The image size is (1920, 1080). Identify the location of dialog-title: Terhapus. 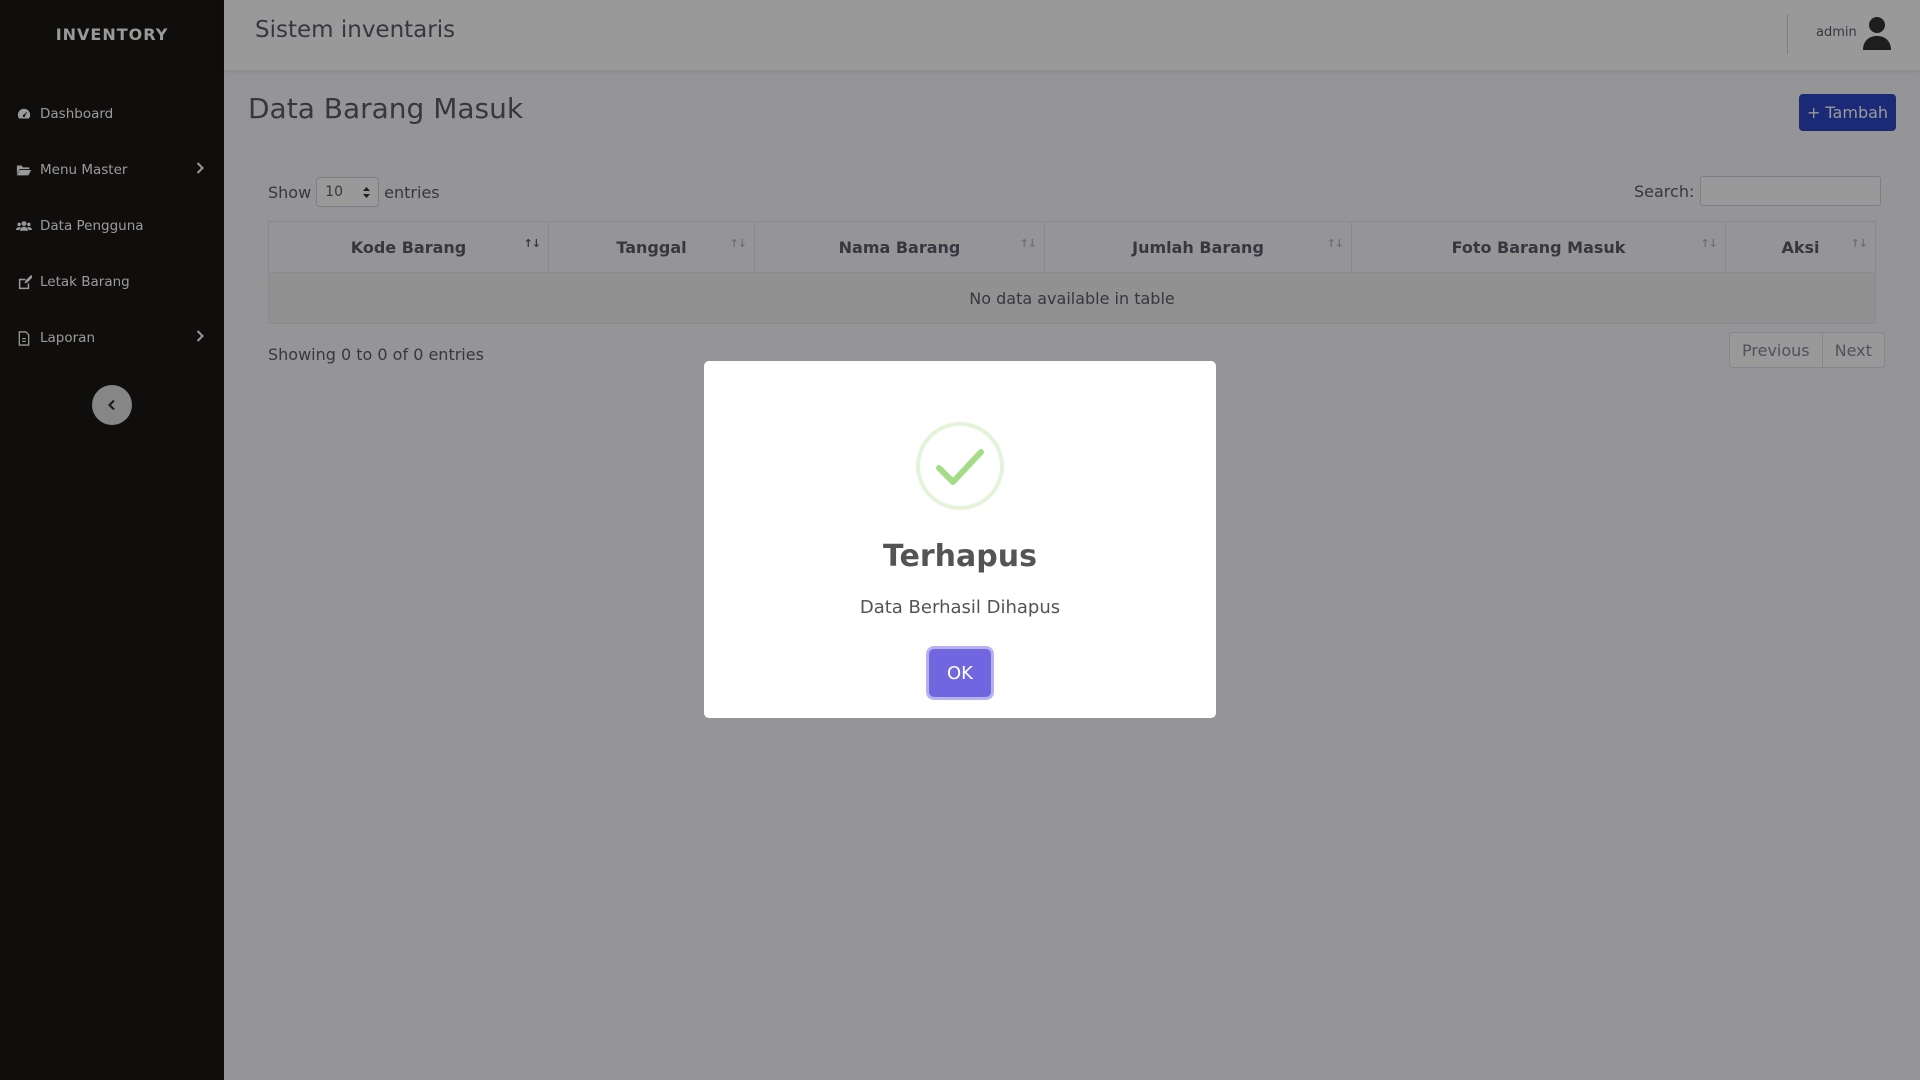
(960, 556).